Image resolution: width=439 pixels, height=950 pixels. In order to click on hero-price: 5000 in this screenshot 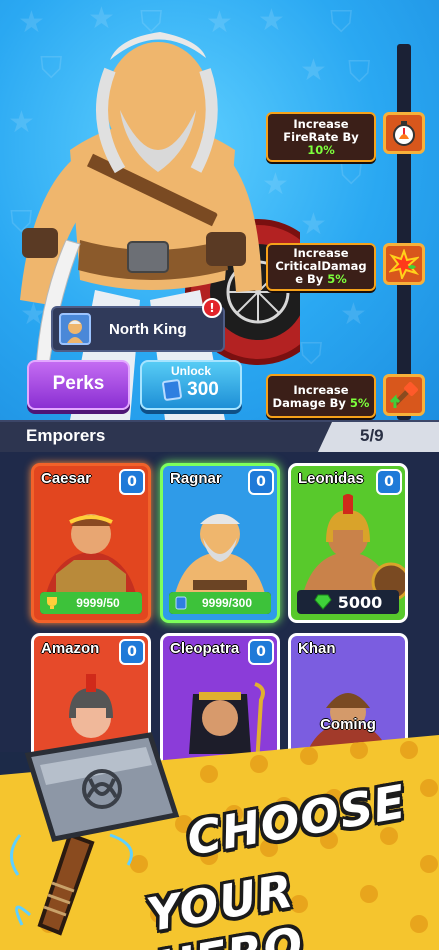, I will do `click(348, 602)`.